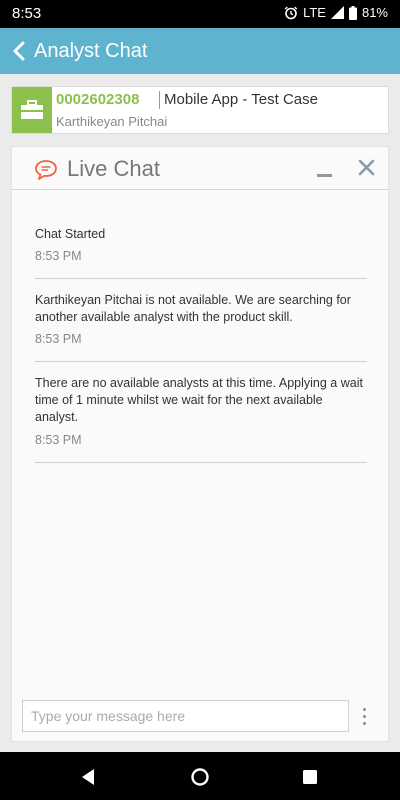 The width and height of the screenshot is (400, 800). I want to click on back-chevron-icon, so click(19, 51).